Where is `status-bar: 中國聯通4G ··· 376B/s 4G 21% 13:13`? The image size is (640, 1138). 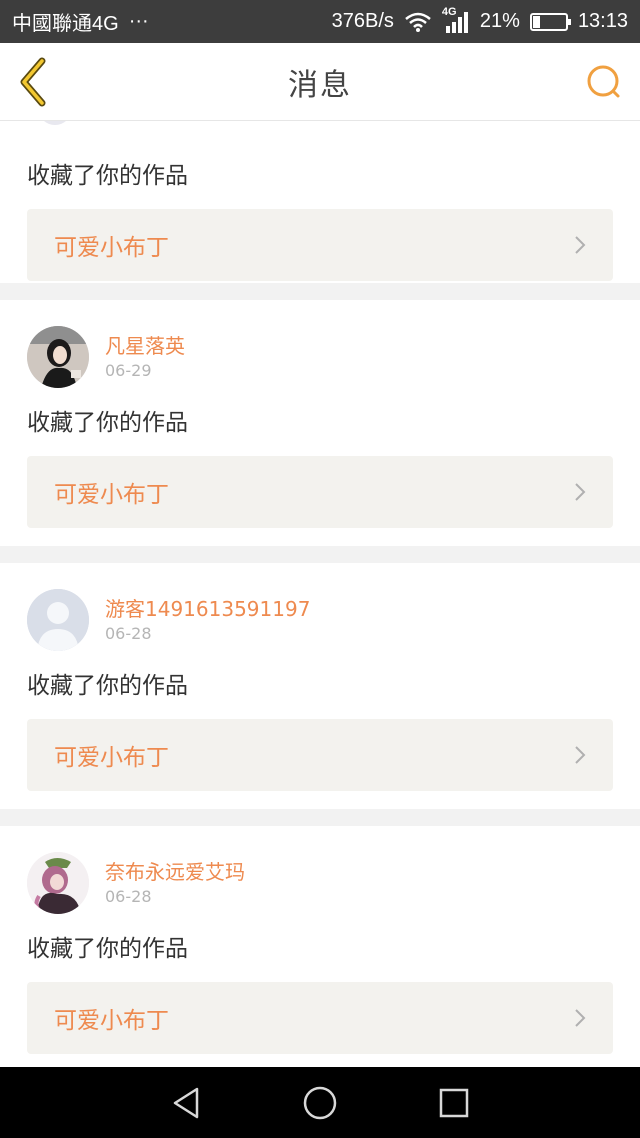
status-bar: 中國聯通4G ··· 376B/s 4G 21% 13:13 is located at coordinates (320, 21).